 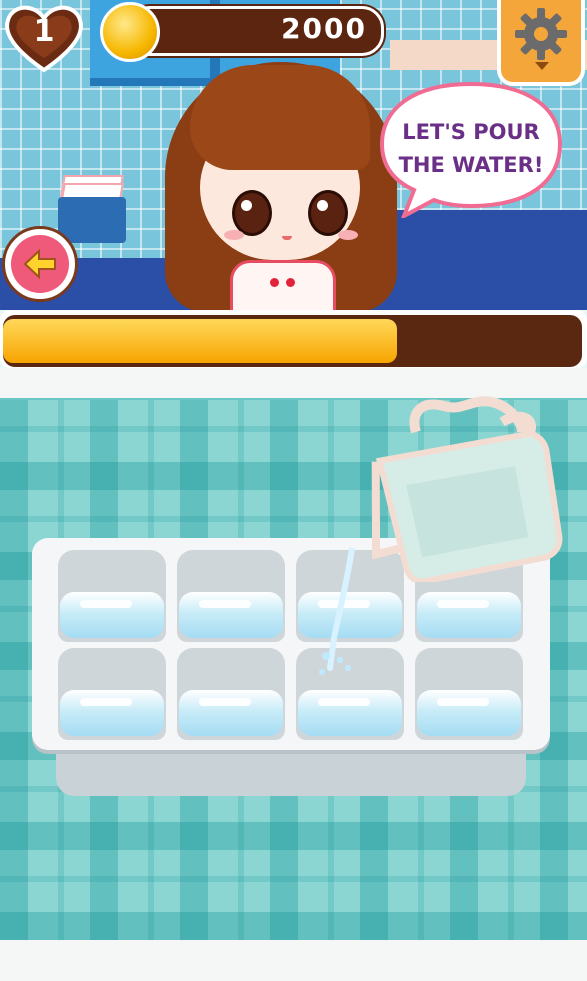 What do you see at coordinates (471, 132) in the screenshot?
I see `speech-line-1: LET'S POUR` at bounding box center [471, 132].